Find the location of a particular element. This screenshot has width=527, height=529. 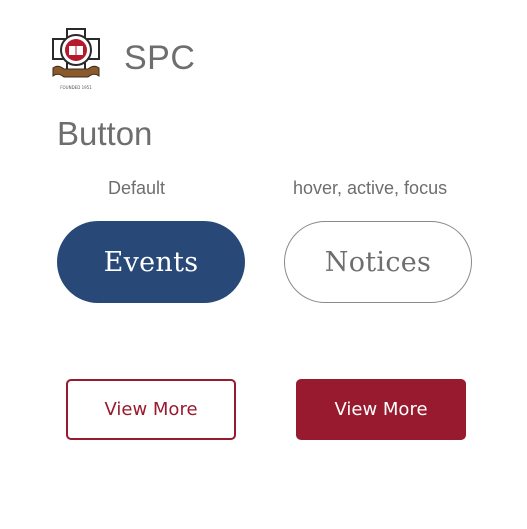

notices-button-label: Notices is located at coordinates (378, 262).